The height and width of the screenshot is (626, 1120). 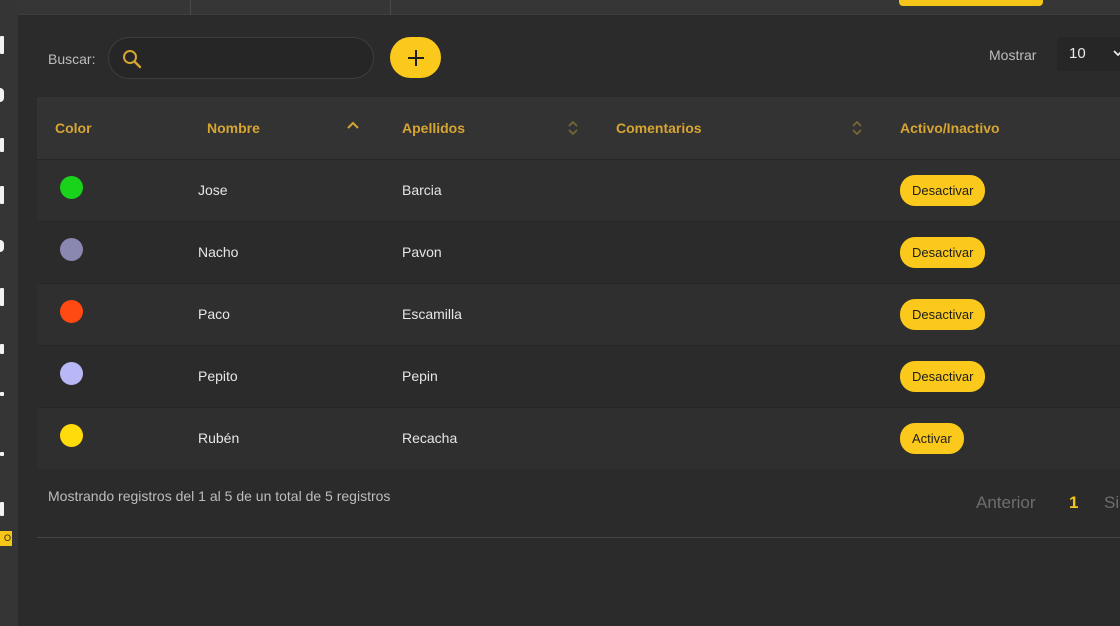 What do you see at coordinates (932, 438) in the screenshot?
I see `activate-button: Activar` at bounding box center [932, 438].